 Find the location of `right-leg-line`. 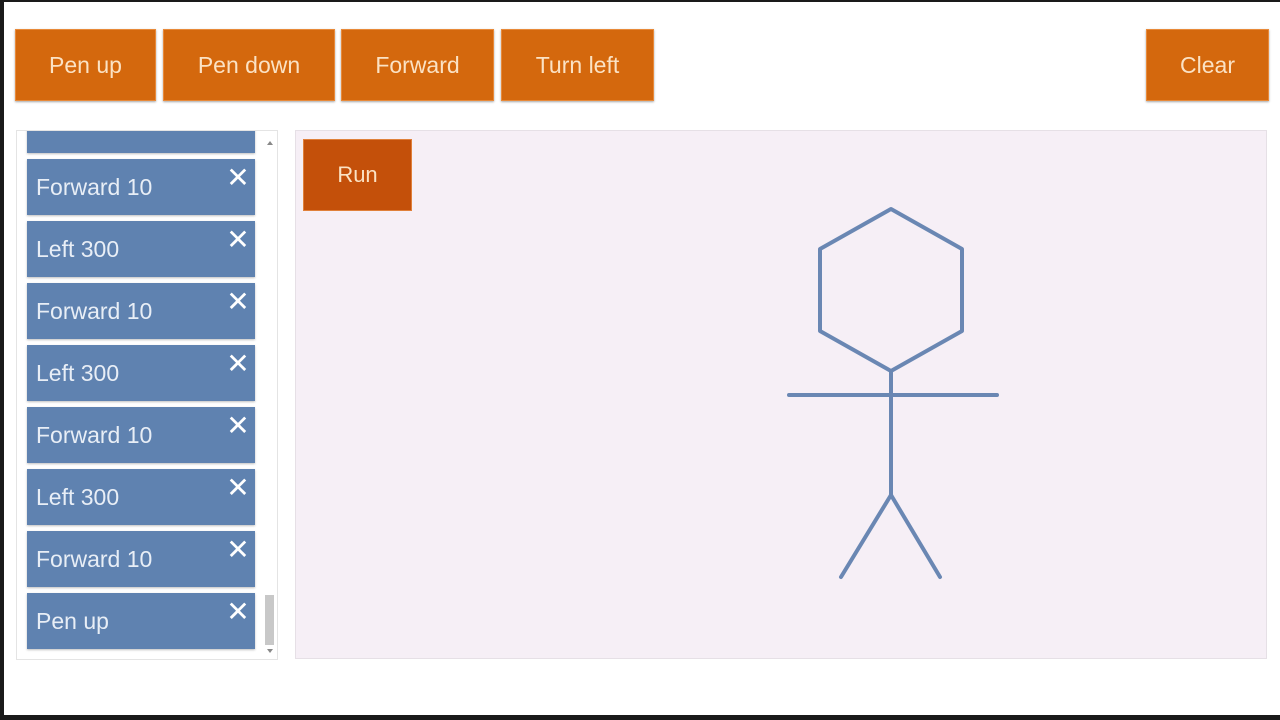

right-leg-line is located at coordinates (915, 536).